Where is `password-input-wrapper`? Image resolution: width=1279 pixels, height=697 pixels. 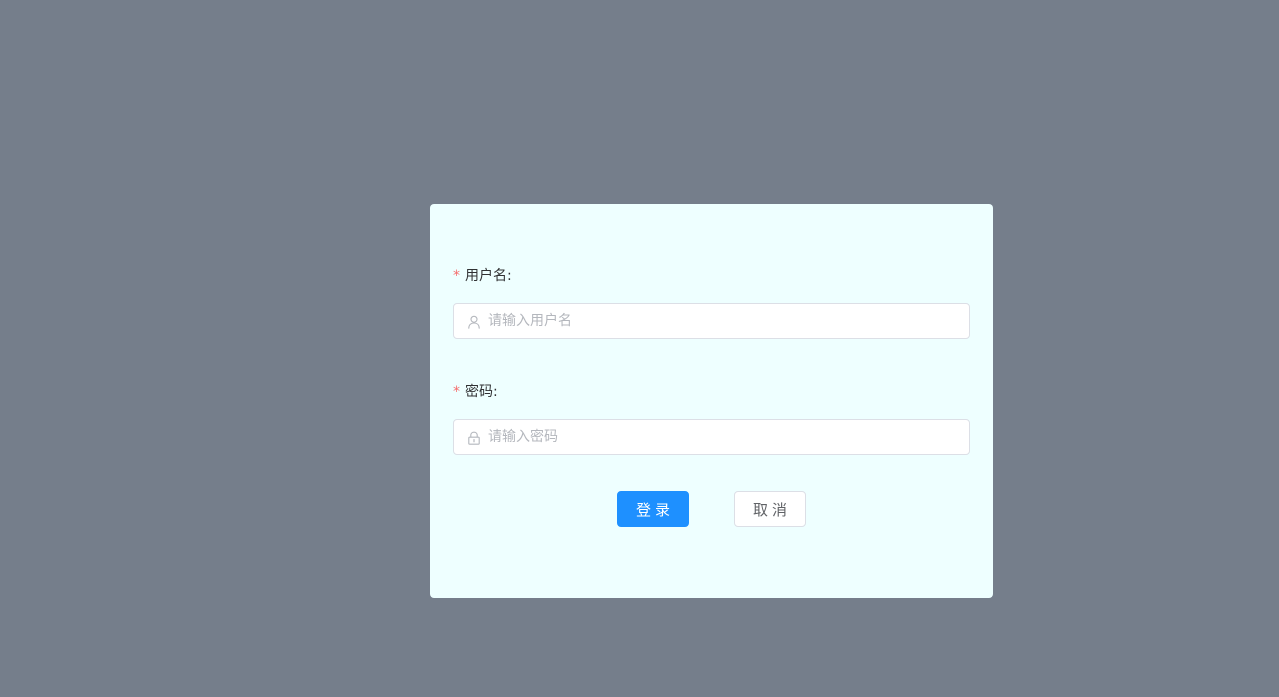 password-input-wrapper is located at coordinates (711, 437).